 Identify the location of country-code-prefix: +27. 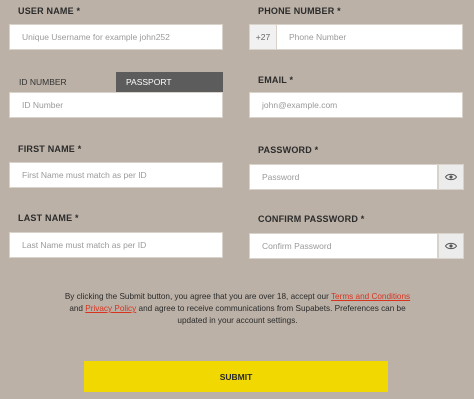
(263, 37).